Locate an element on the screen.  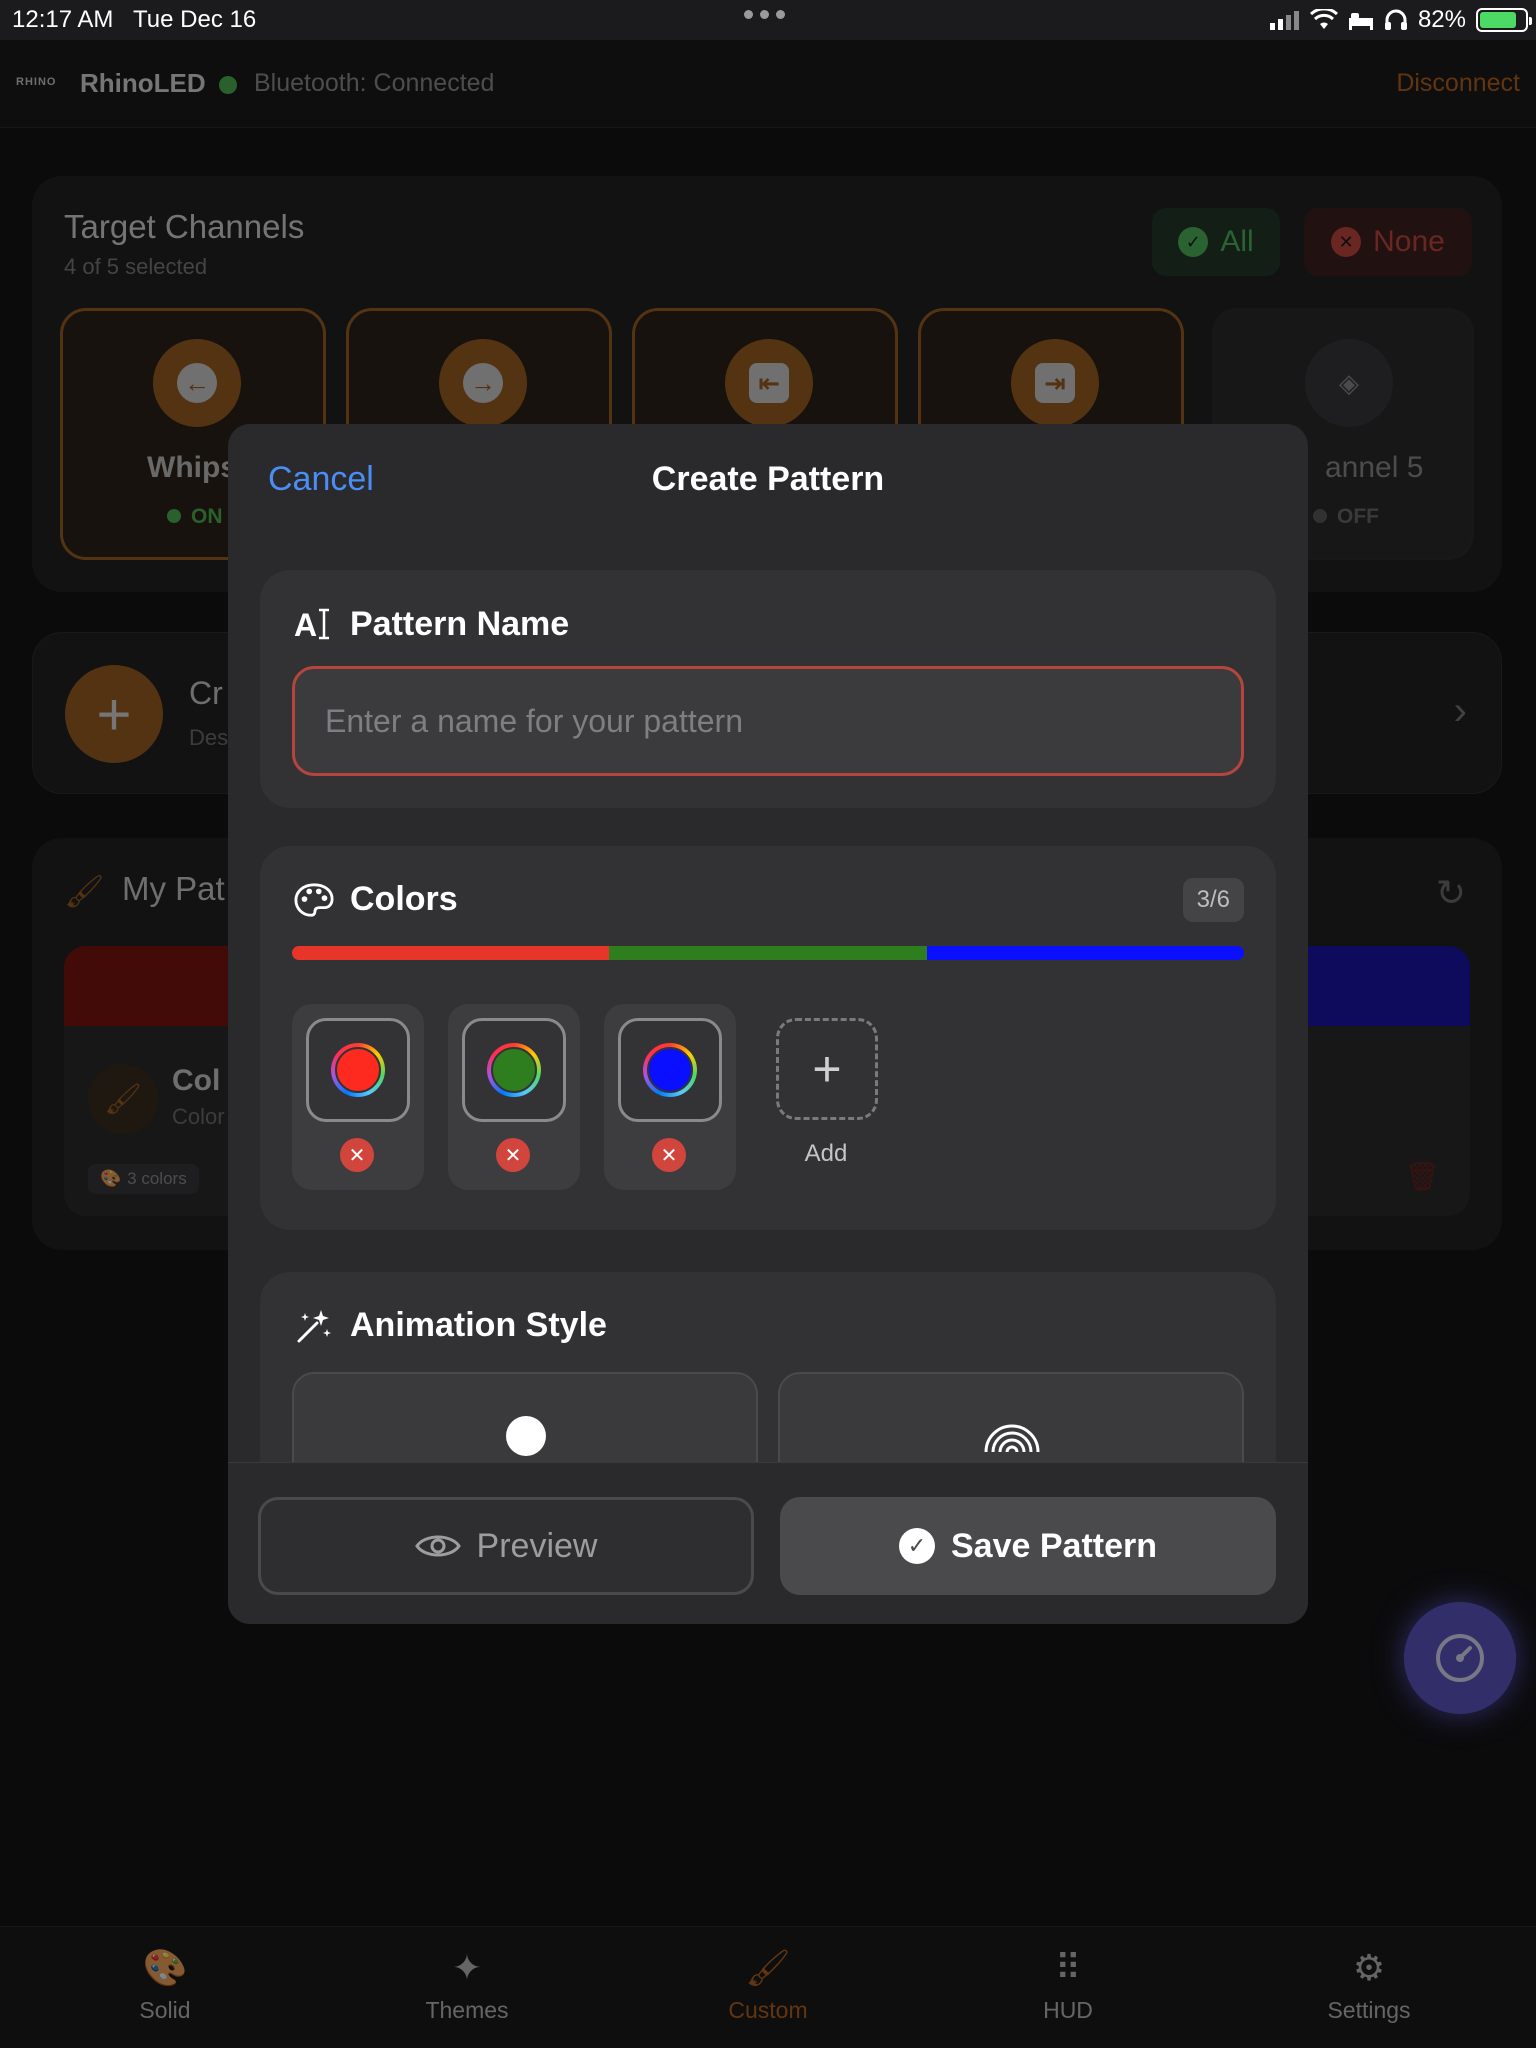
signal-icon is located at coordinates (1284, 20).